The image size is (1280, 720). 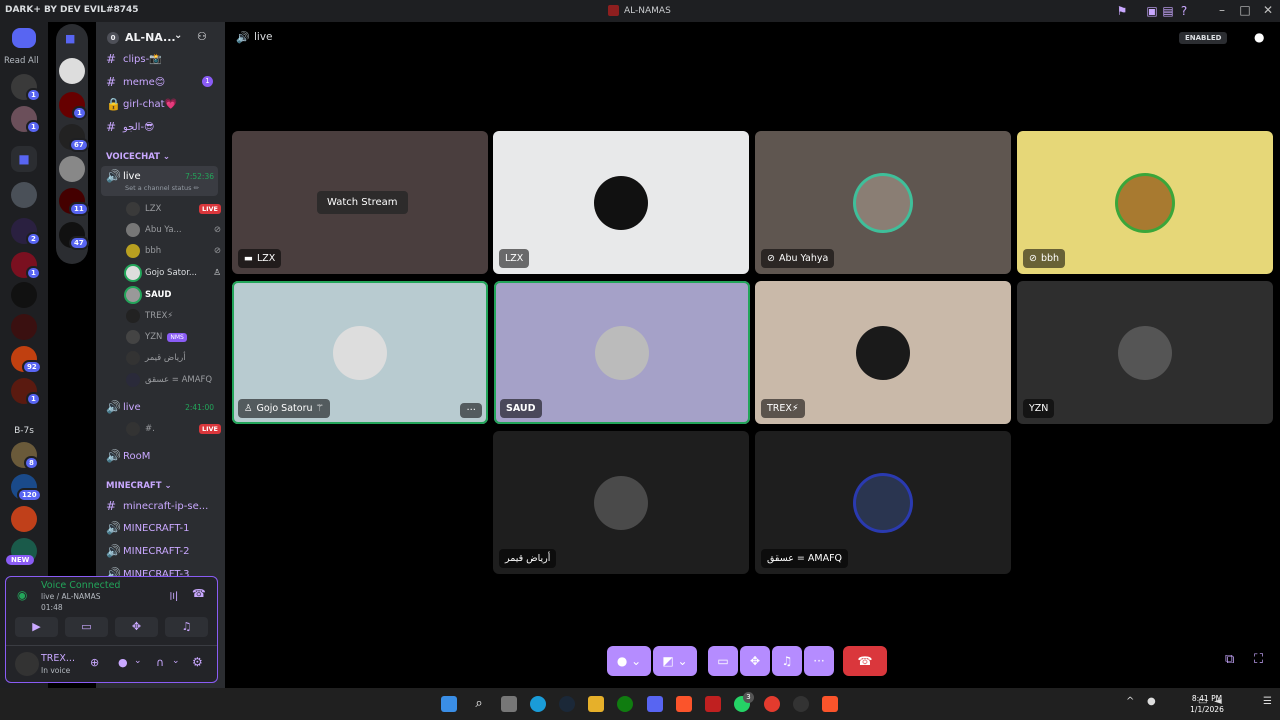 I want to click on disconnect-icon: ☎, so click(x=199, y=593).